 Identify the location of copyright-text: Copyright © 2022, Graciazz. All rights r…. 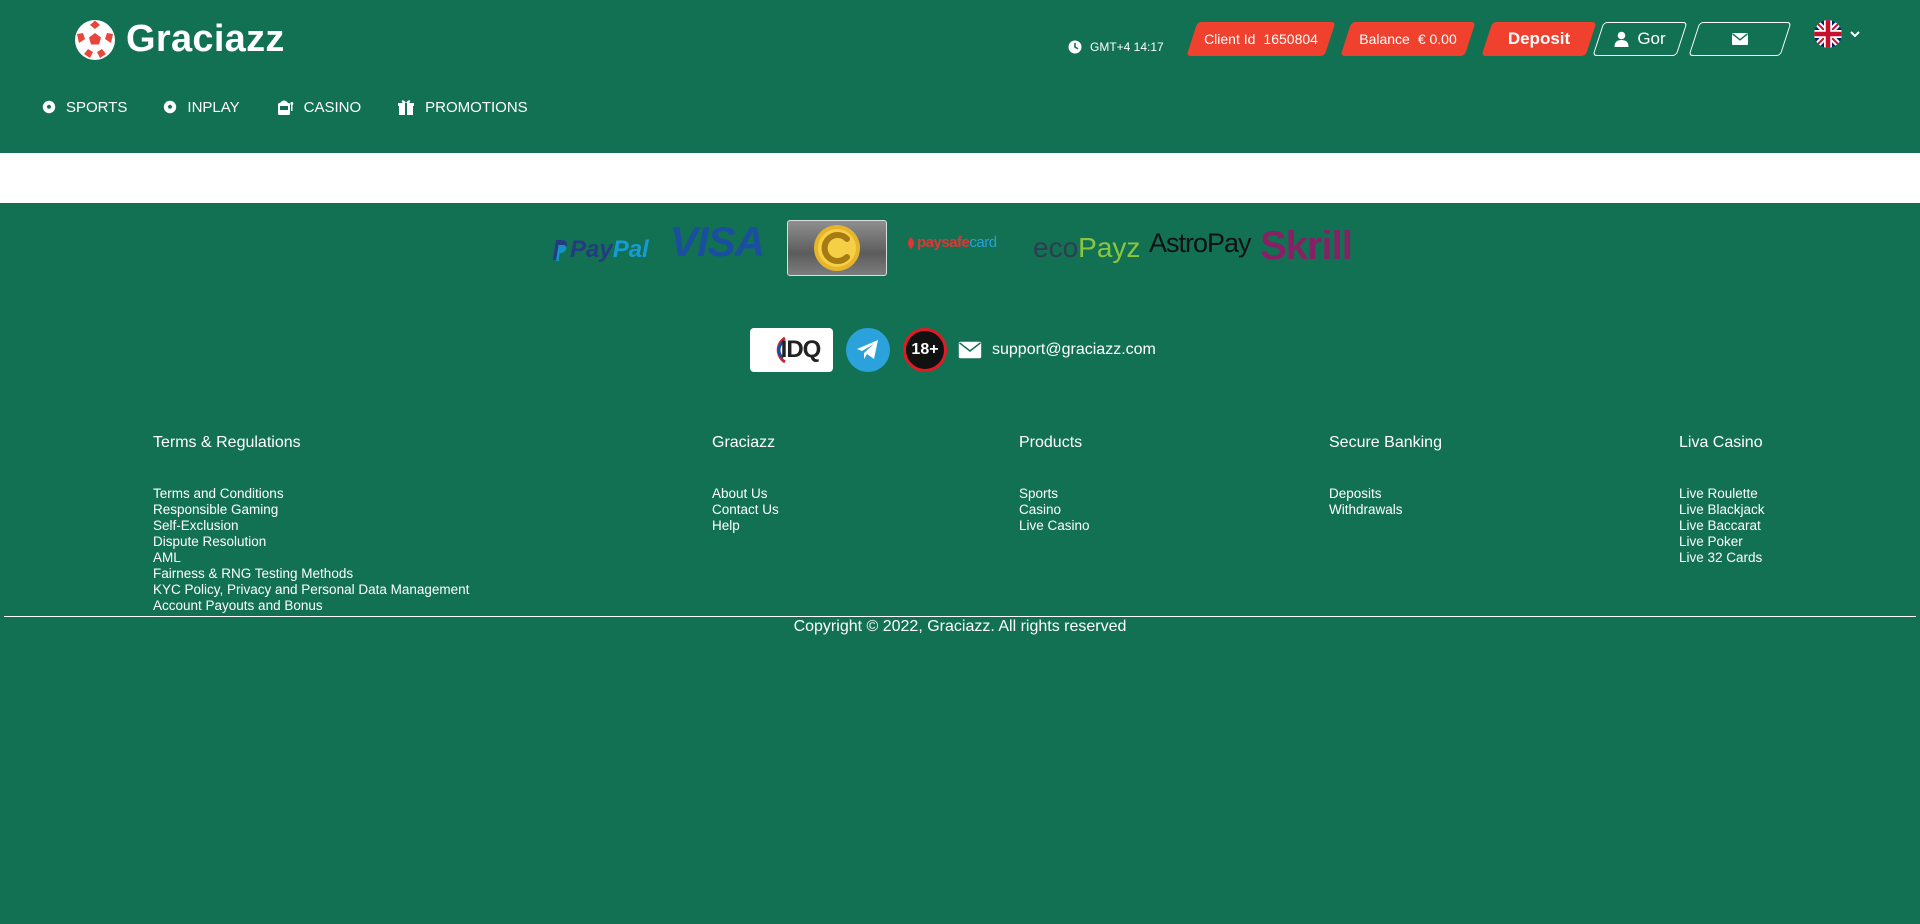
(960, 626).